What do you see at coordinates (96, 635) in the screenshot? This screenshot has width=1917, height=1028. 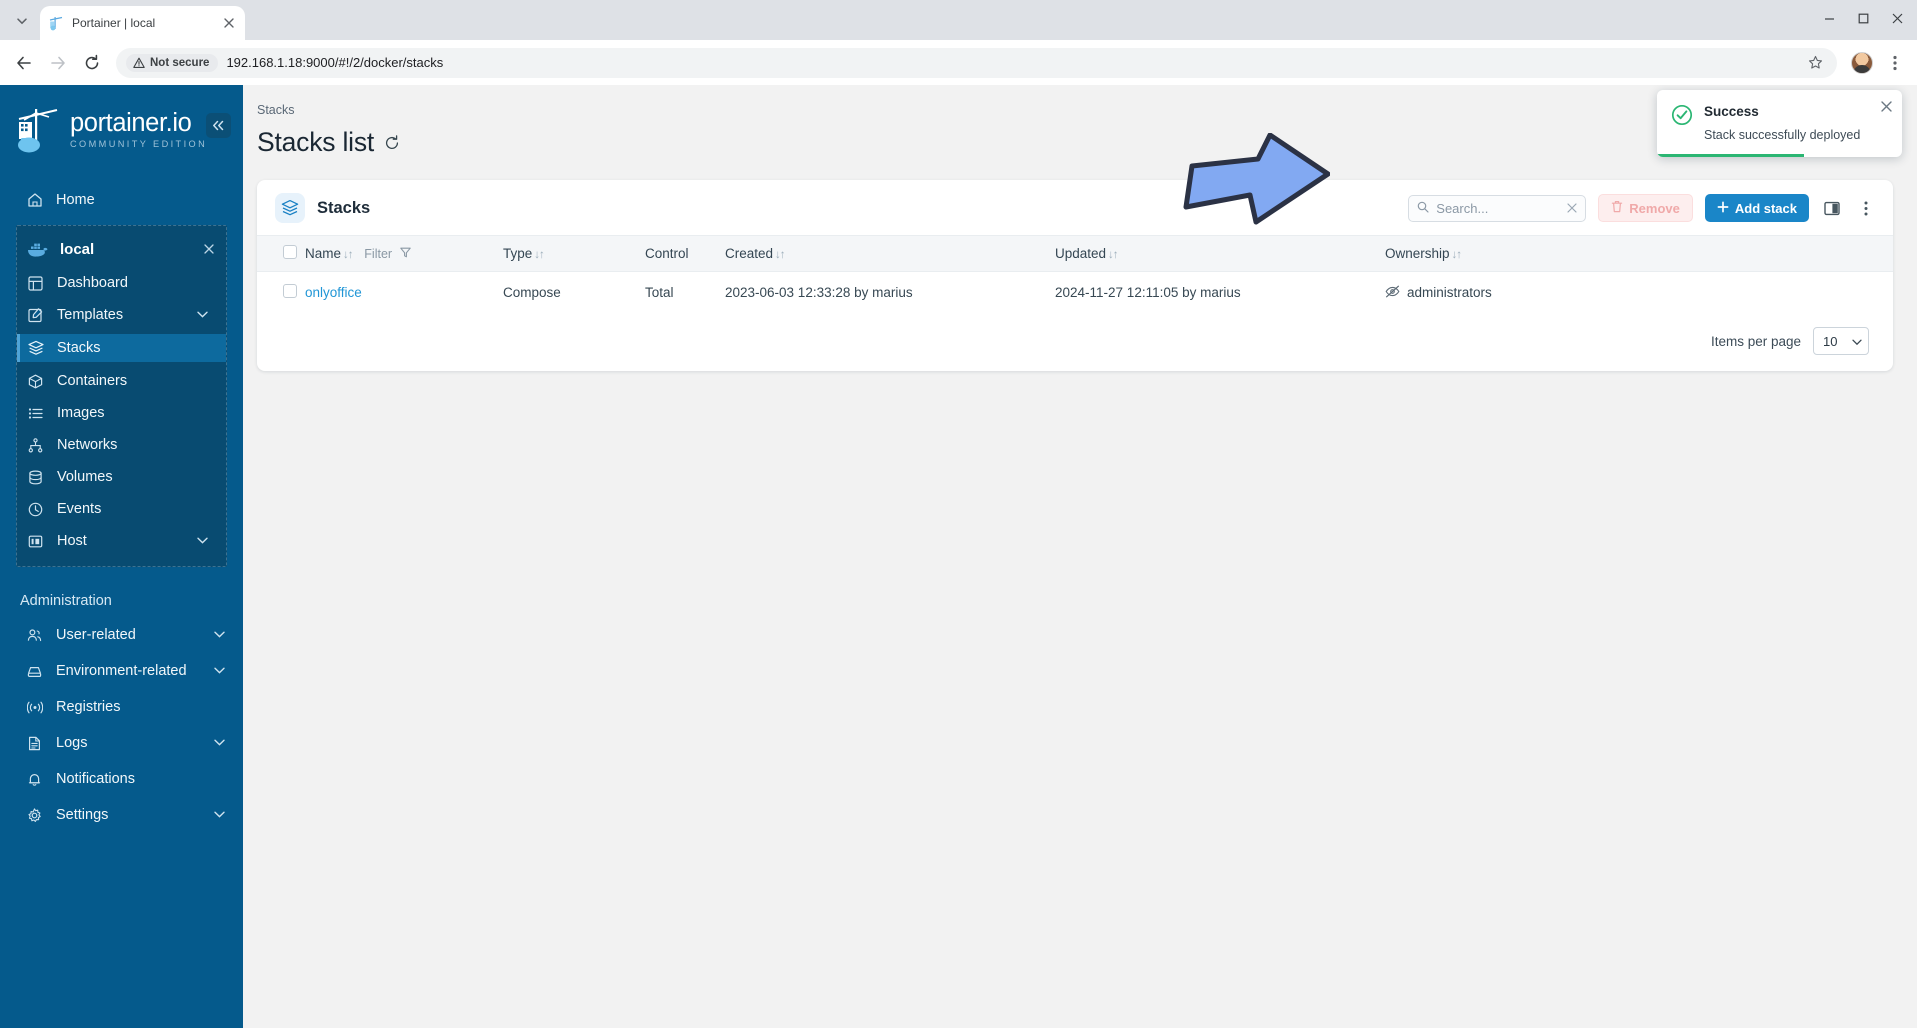 I see `sidebar-item-label: User-related` at bounding box center [96, 635].